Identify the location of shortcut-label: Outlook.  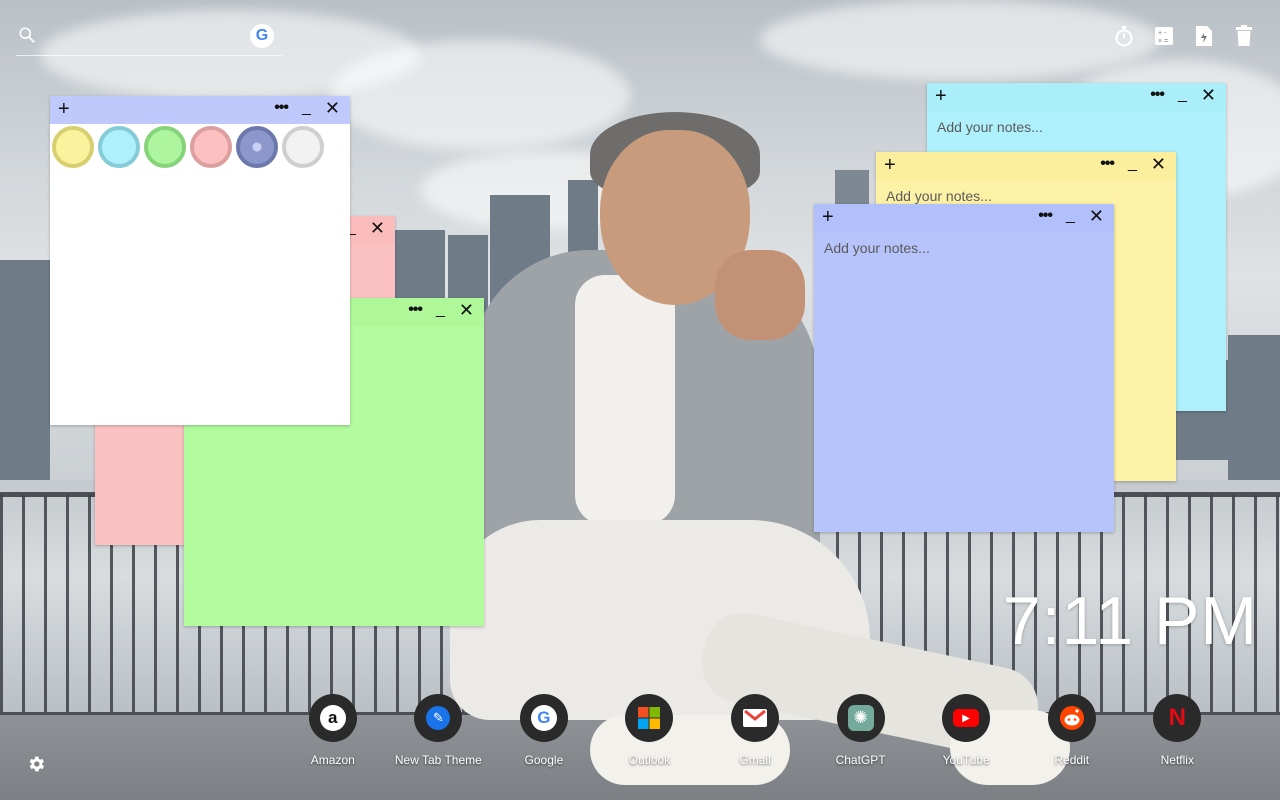
(649, 760).